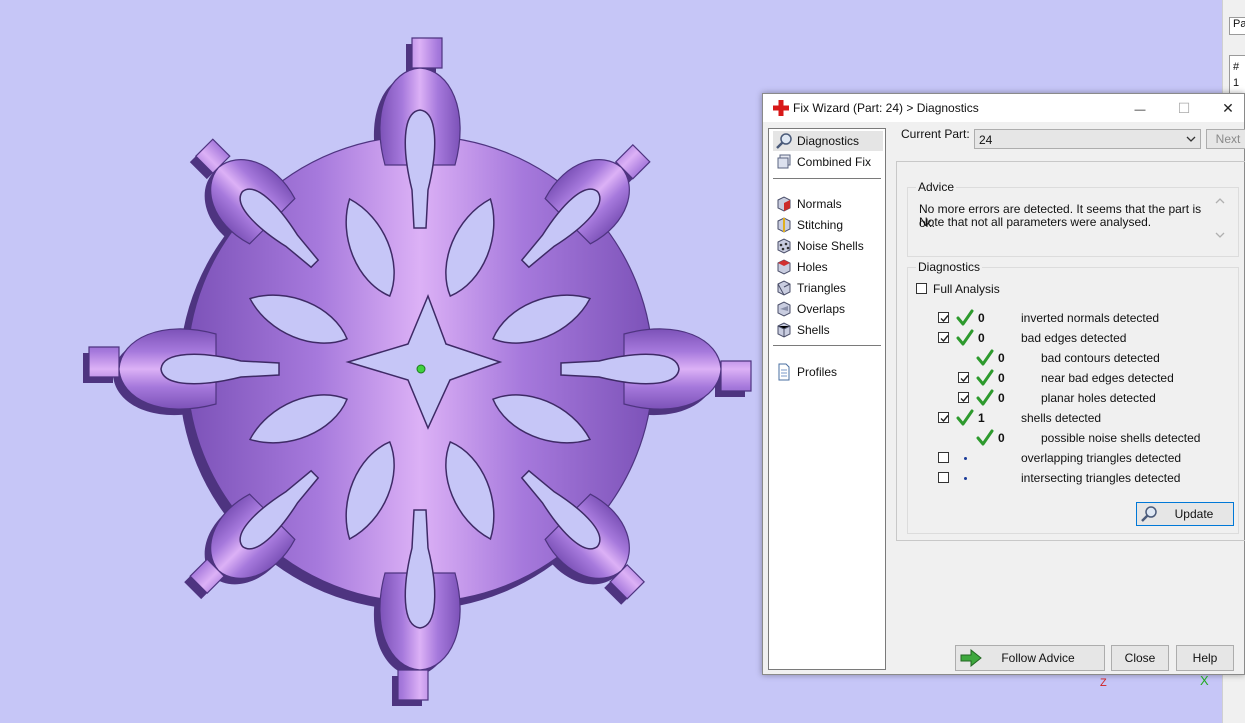  I want to click on nav-item-normals: Normals, so click(828, 204).